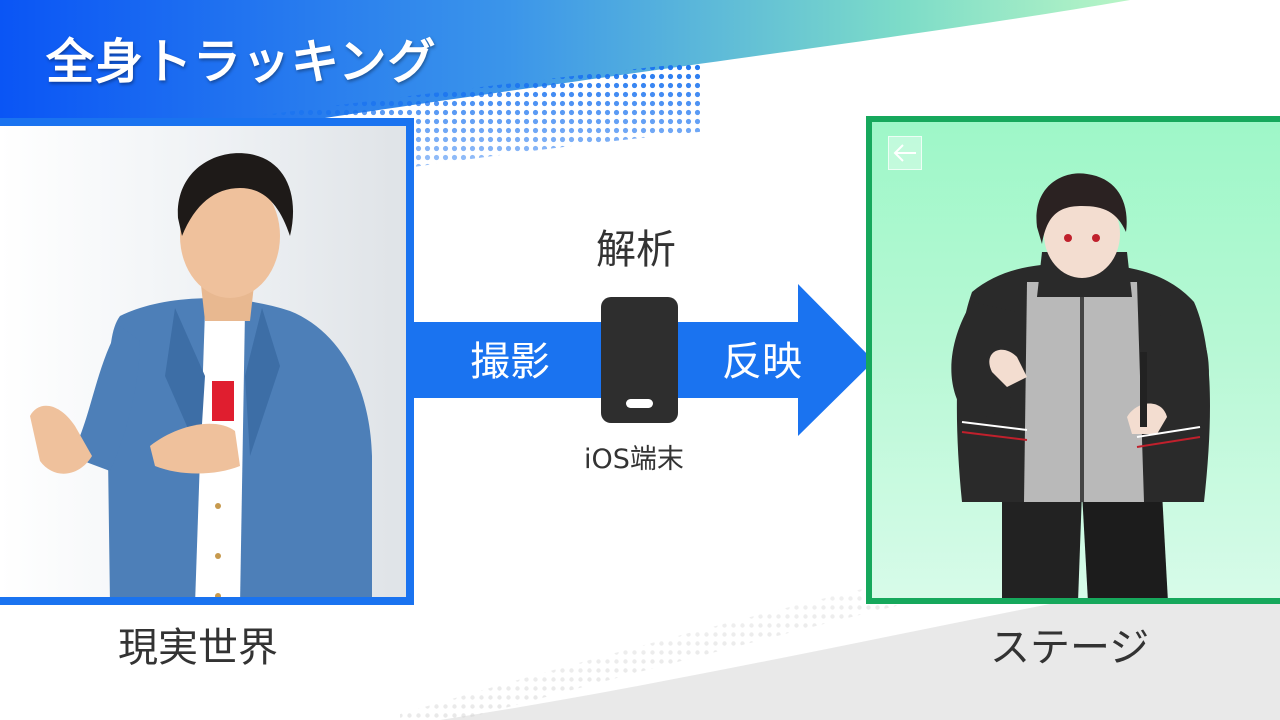  Describe the element at coordinates (198, 648) in the screenshot. I see `real-world-label: 現実世界` at that location.